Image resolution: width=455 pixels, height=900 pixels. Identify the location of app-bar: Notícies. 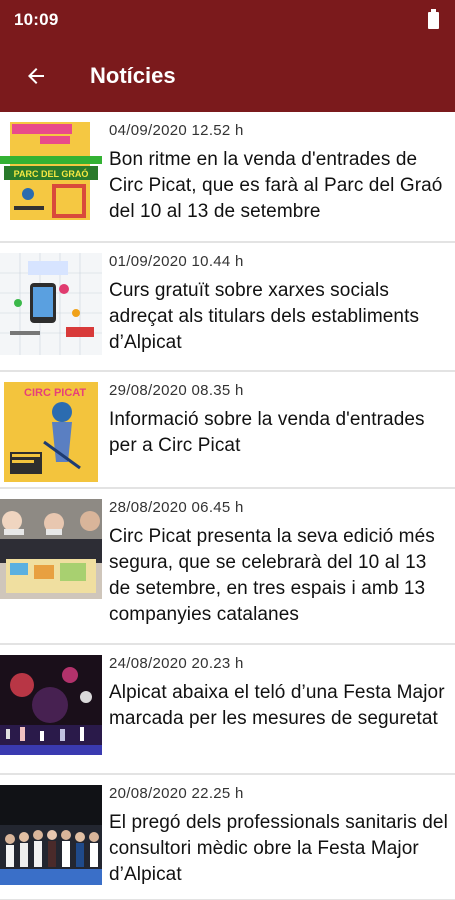
(227, 76).